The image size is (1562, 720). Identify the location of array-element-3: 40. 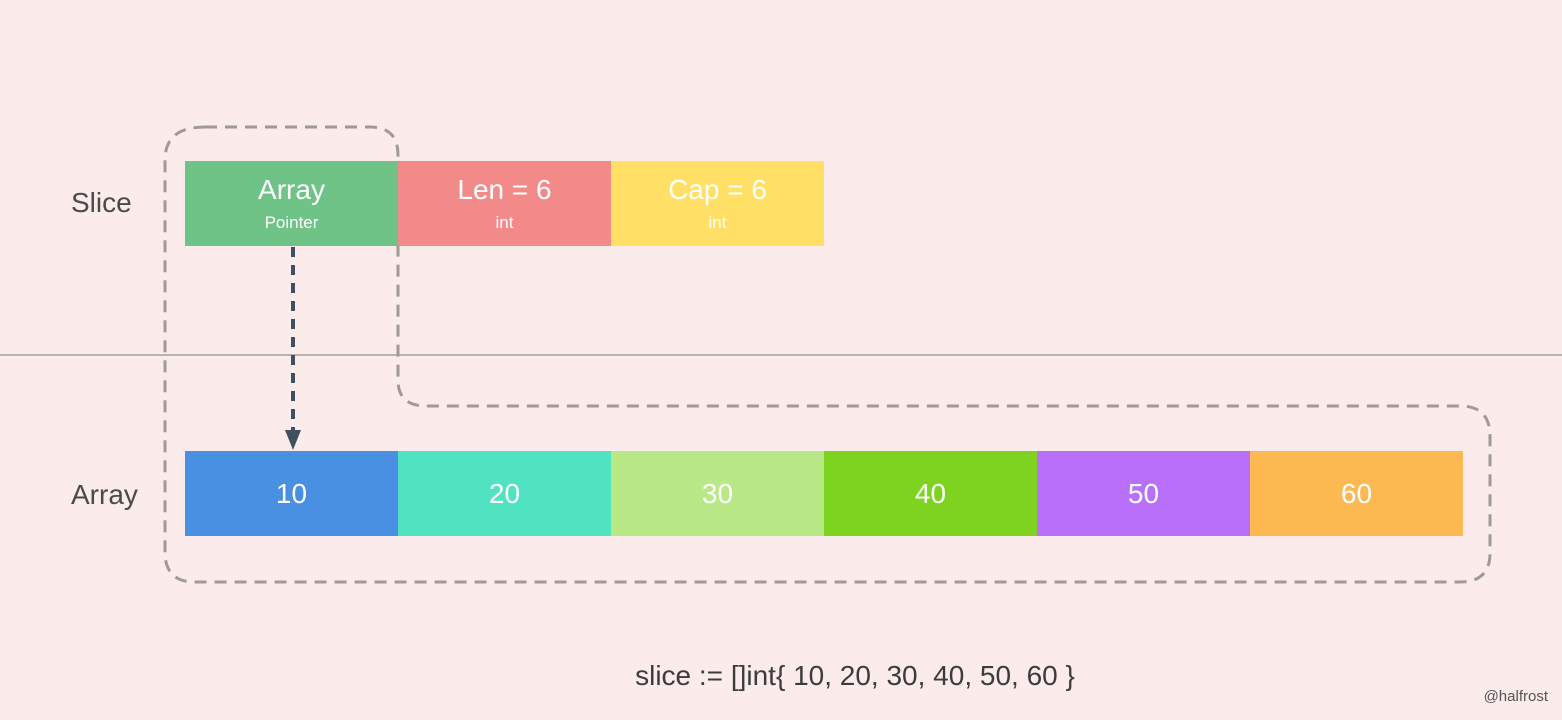
(930, 493).